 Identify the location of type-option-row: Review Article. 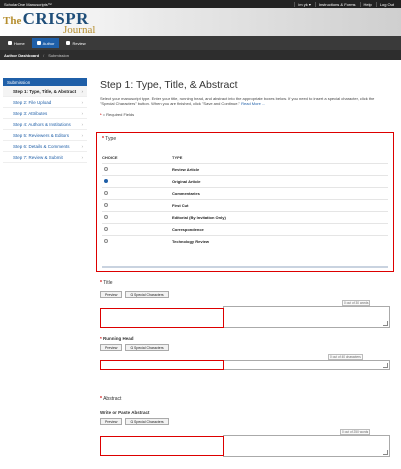
(245, 169).